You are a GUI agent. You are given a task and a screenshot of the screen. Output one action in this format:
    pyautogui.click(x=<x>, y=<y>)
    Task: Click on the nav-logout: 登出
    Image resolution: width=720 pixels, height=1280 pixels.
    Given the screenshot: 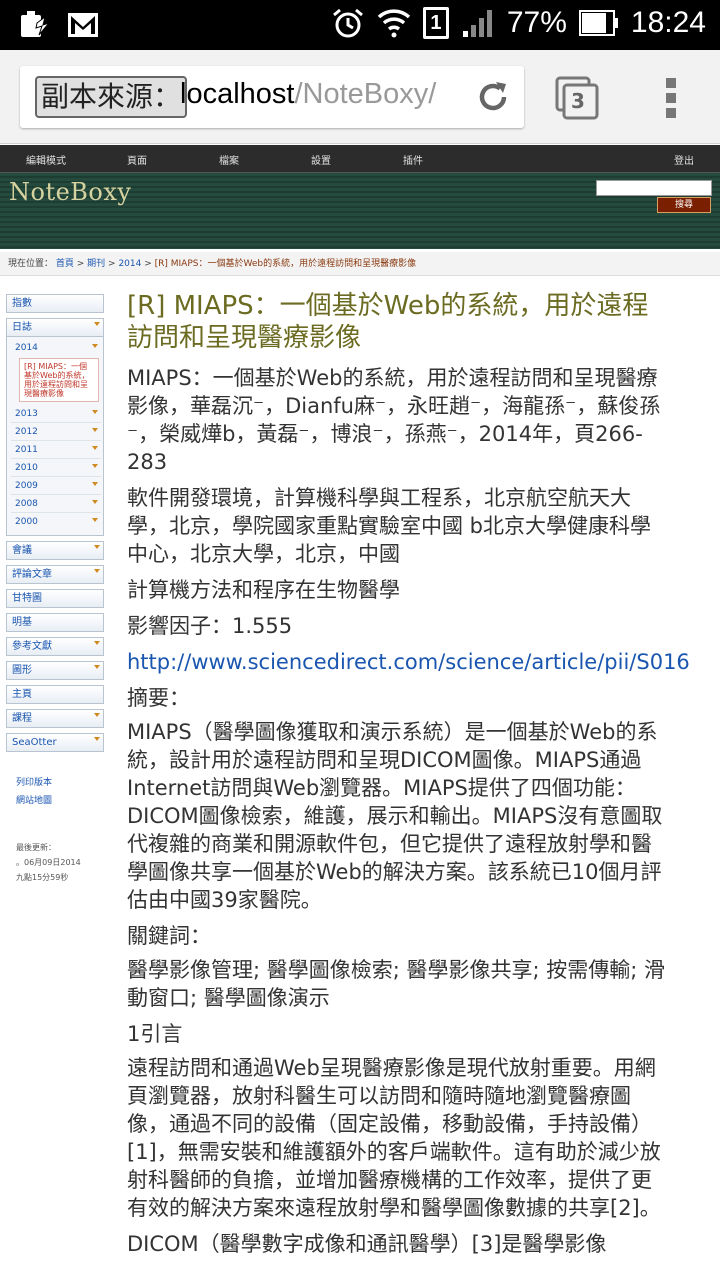 What is the action you would take?
    pyautogui.click(x=684, y=159)
    